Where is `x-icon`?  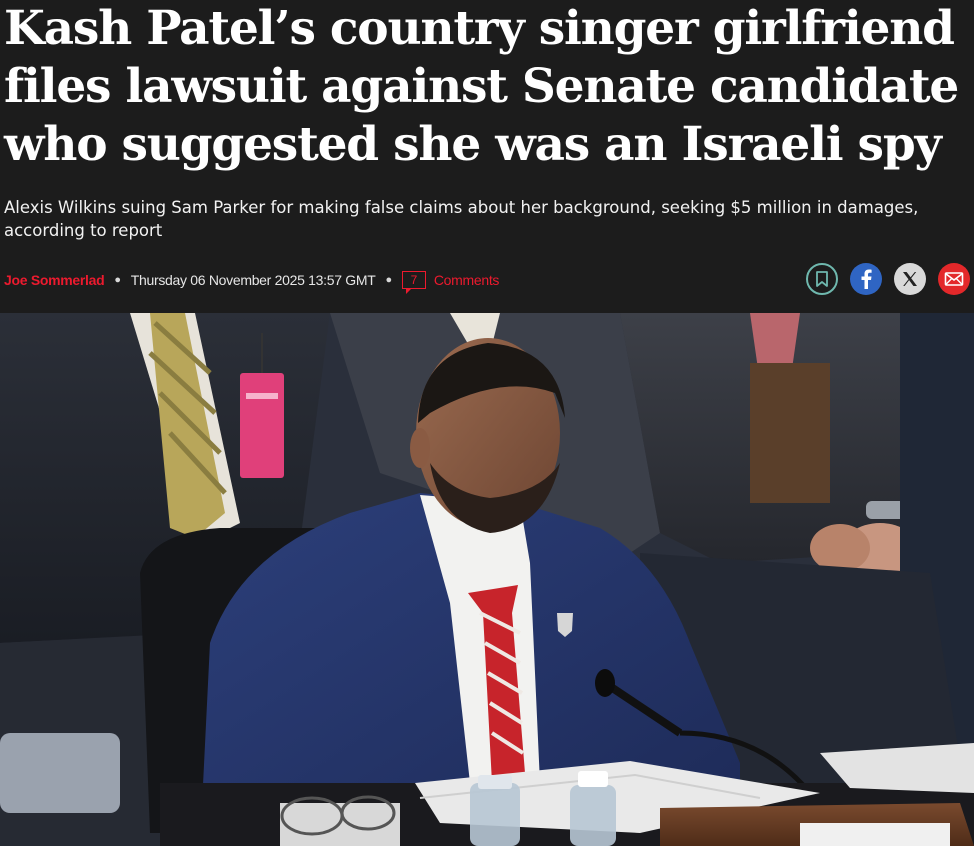 x-icon is located at coordinates (910, 279).